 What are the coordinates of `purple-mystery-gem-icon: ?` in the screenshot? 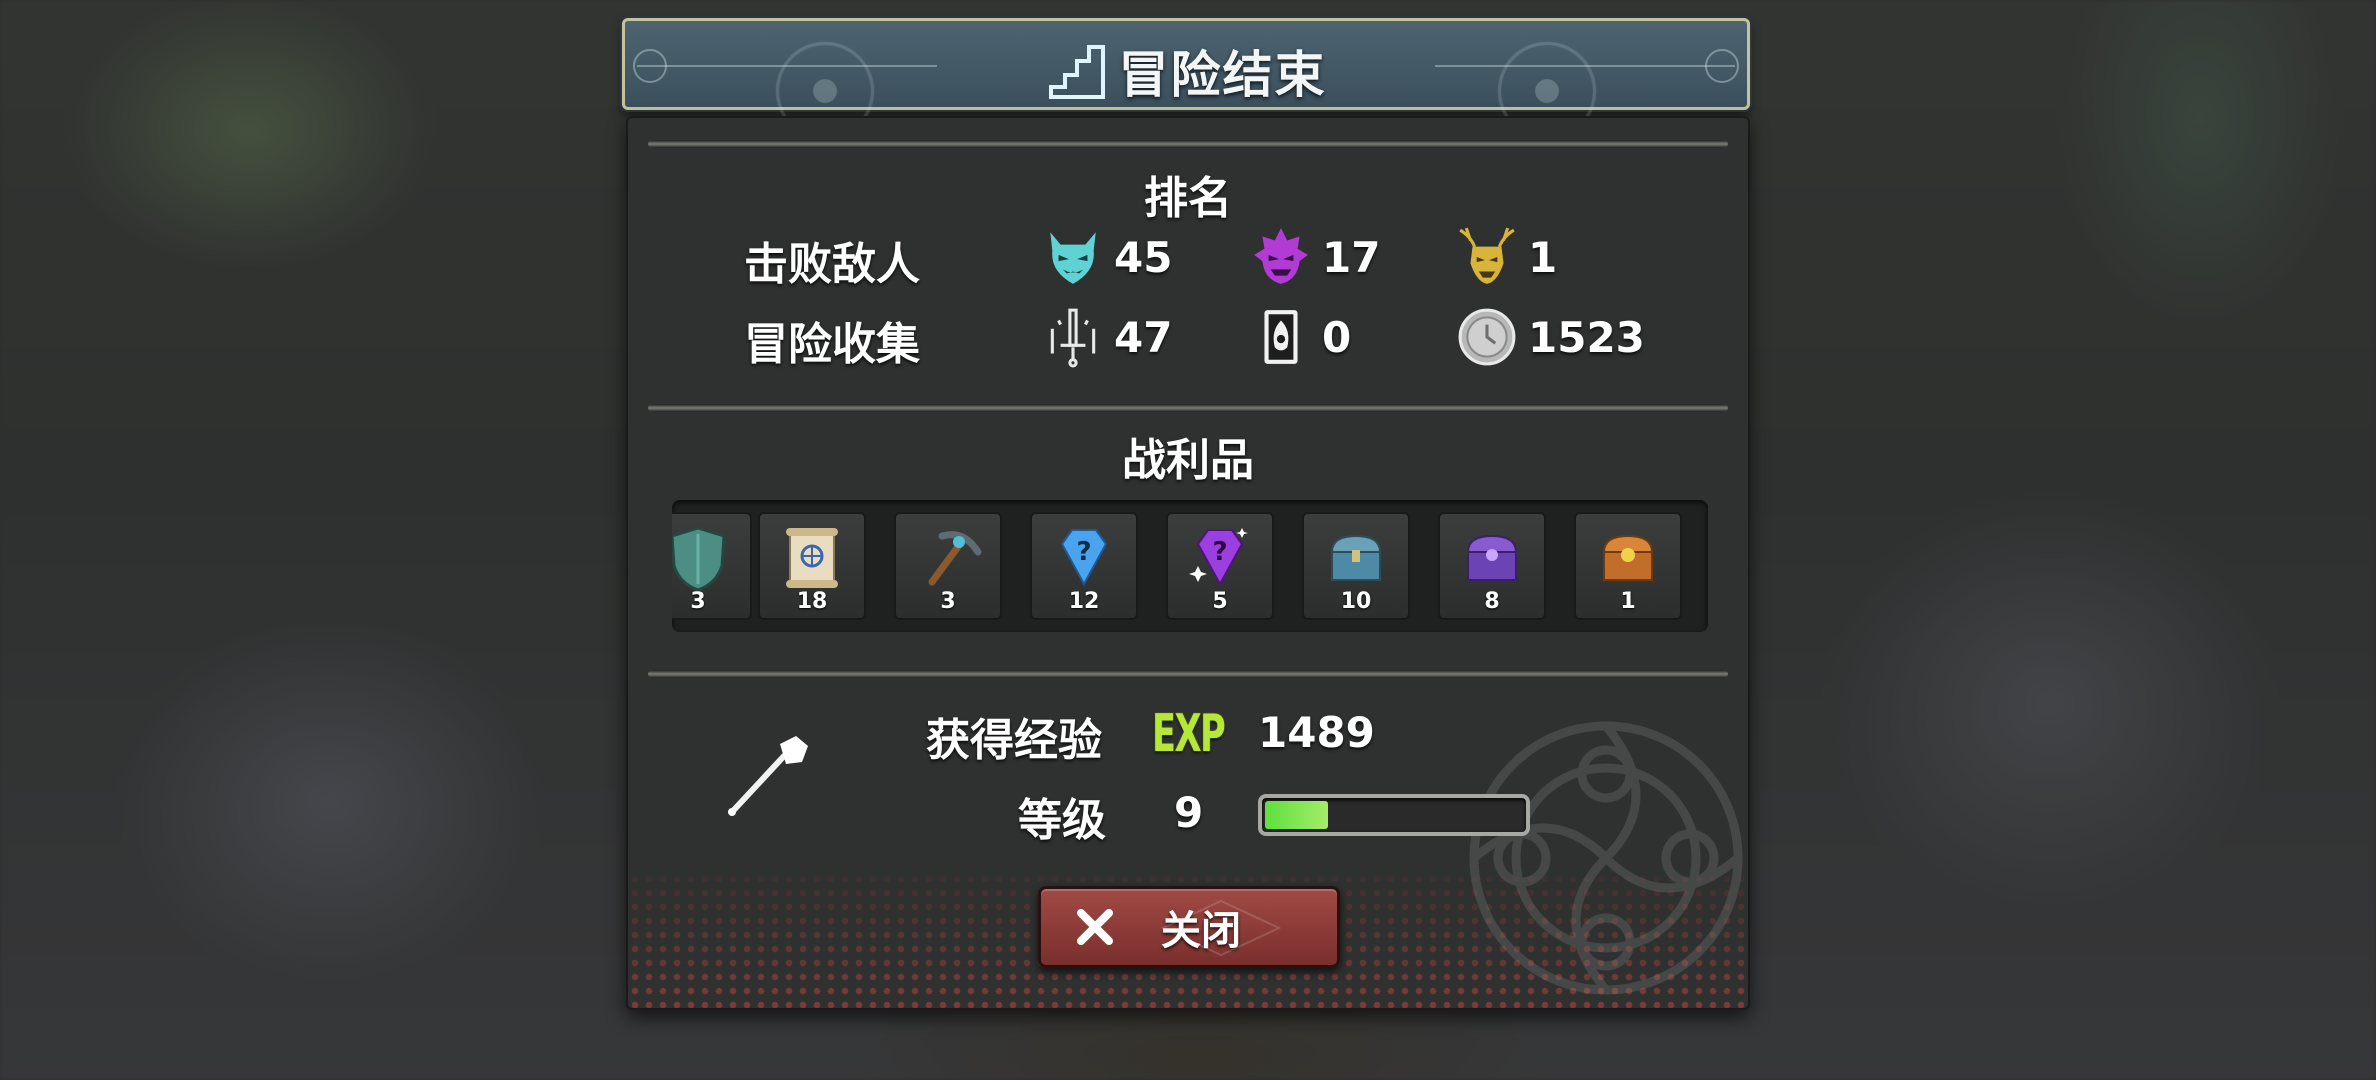 It's located at (1218, 557).